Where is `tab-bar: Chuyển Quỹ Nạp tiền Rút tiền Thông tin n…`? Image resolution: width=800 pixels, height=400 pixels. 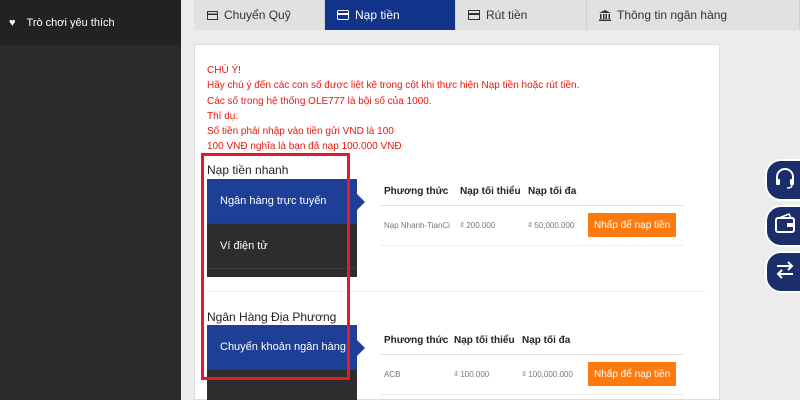
tab-bar: Chuyển Quỹ Nạp tiền Rút tiền Thông tin n… is located at coordinates (497, 15).